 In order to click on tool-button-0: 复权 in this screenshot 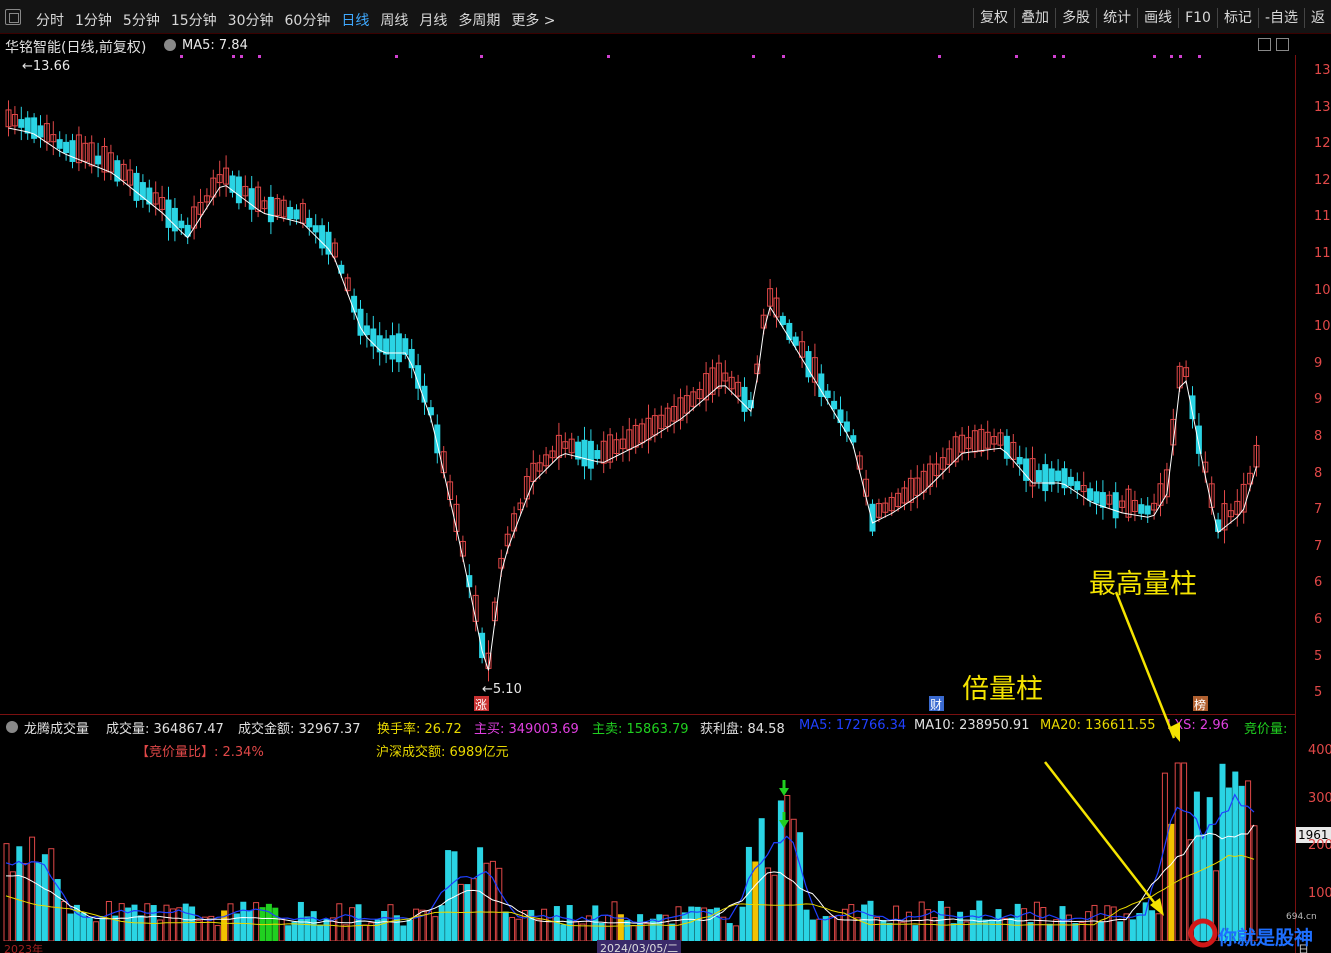, I will do `click(993, 18)`.